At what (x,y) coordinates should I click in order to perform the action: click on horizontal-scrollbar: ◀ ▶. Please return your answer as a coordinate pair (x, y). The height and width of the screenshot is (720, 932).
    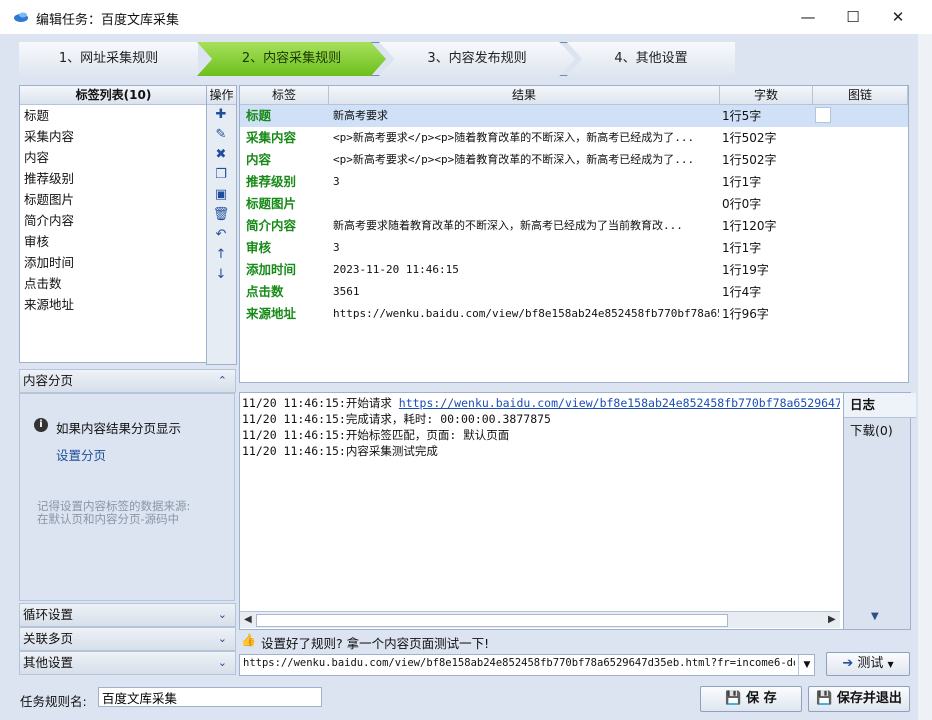
    Looking at the image, I should click on (540, 619).